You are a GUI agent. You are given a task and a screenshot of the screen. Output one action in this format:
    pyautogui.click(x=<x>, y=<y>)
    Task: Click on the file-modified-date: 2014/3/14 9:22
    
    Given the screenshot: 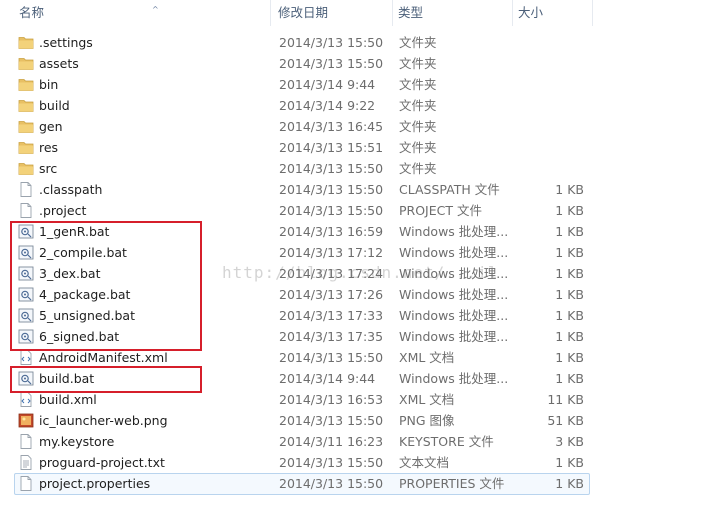 What is the action you would take?
    pyautogui.click(x=327, y=105)
    